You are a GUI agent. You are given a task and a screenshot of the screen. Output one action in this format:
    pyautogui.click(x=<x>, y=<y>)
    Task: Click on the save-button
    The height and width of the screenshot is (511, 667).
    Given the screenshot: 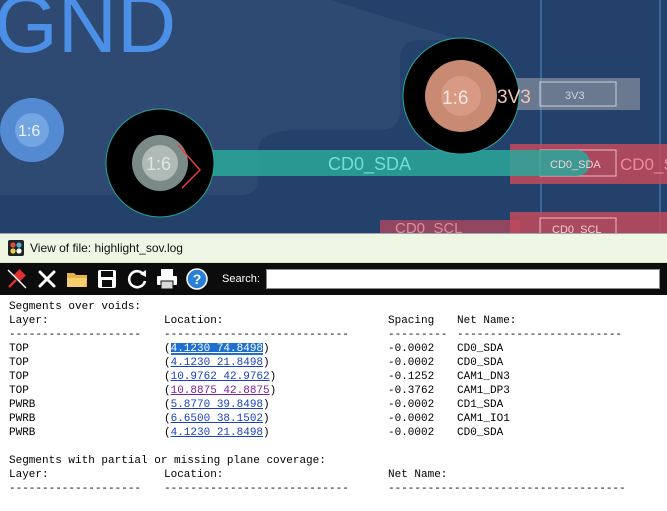 What is the action you would take?
    pyautogui.click(x=107, y=279)
    